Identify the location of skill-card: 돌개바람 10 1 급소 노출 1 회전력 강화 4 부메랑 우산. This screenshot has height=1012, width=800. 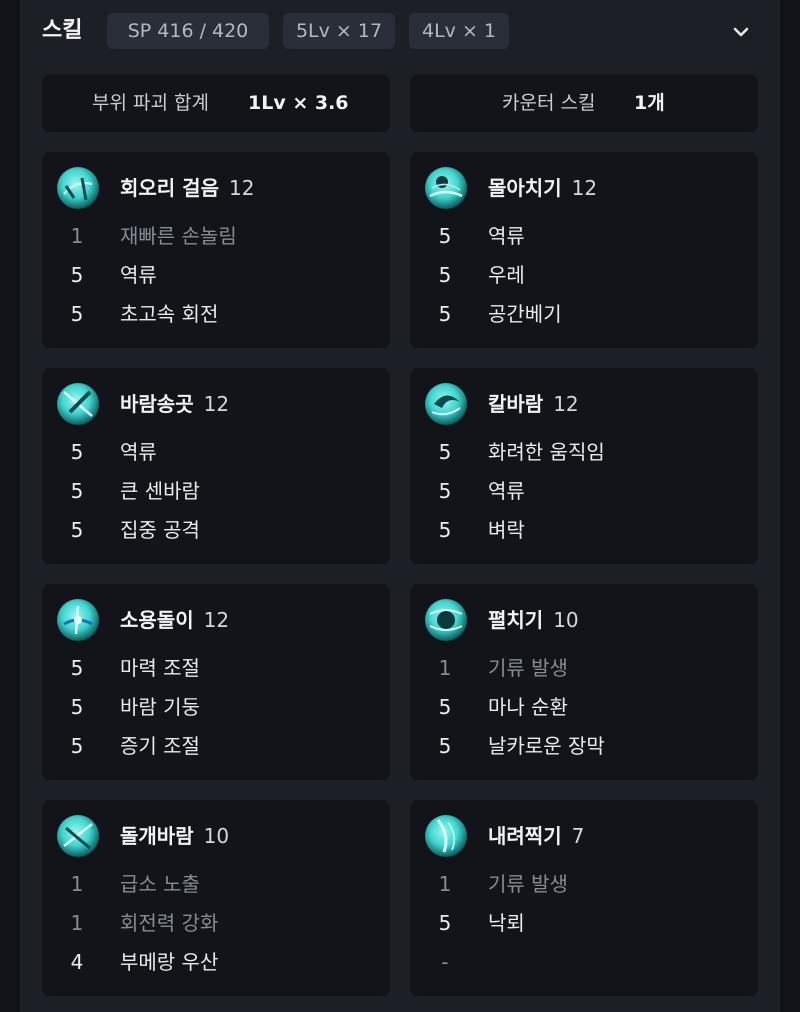
(216, 898).